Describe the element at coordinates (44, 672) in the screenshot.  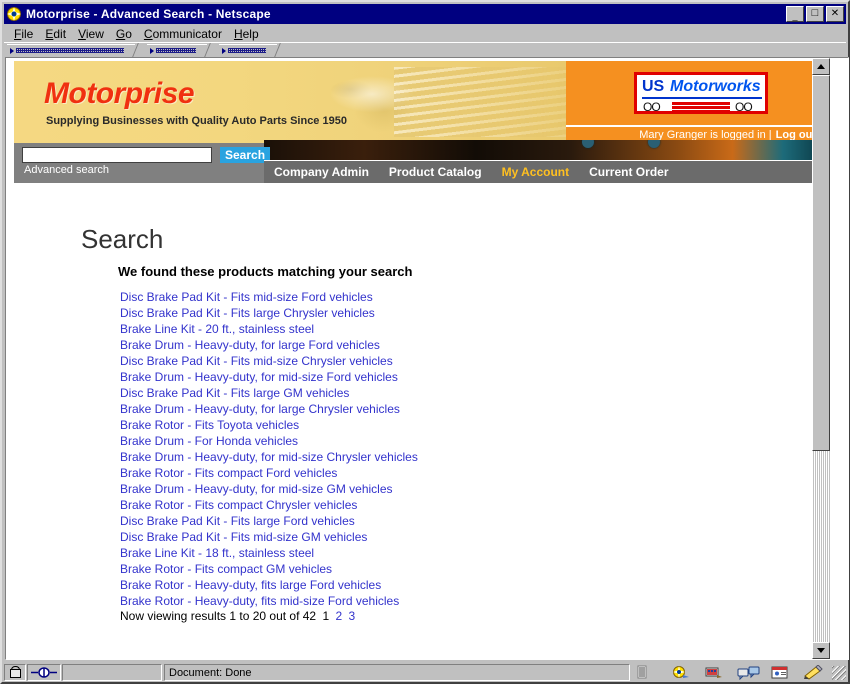
I see `connection-icon` at that location.